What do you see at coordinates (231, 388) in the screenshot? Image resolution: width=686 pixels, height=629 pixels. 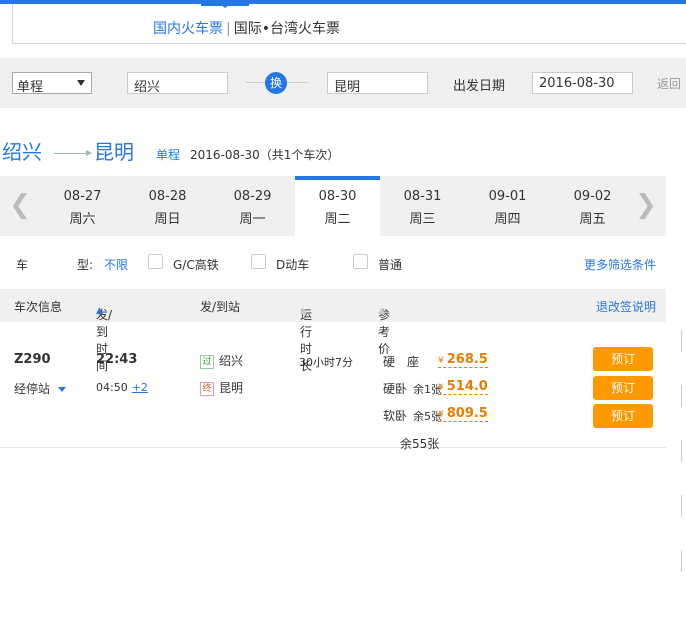 I see `to-station-name: 昆明` at bounding box center [231, 388].